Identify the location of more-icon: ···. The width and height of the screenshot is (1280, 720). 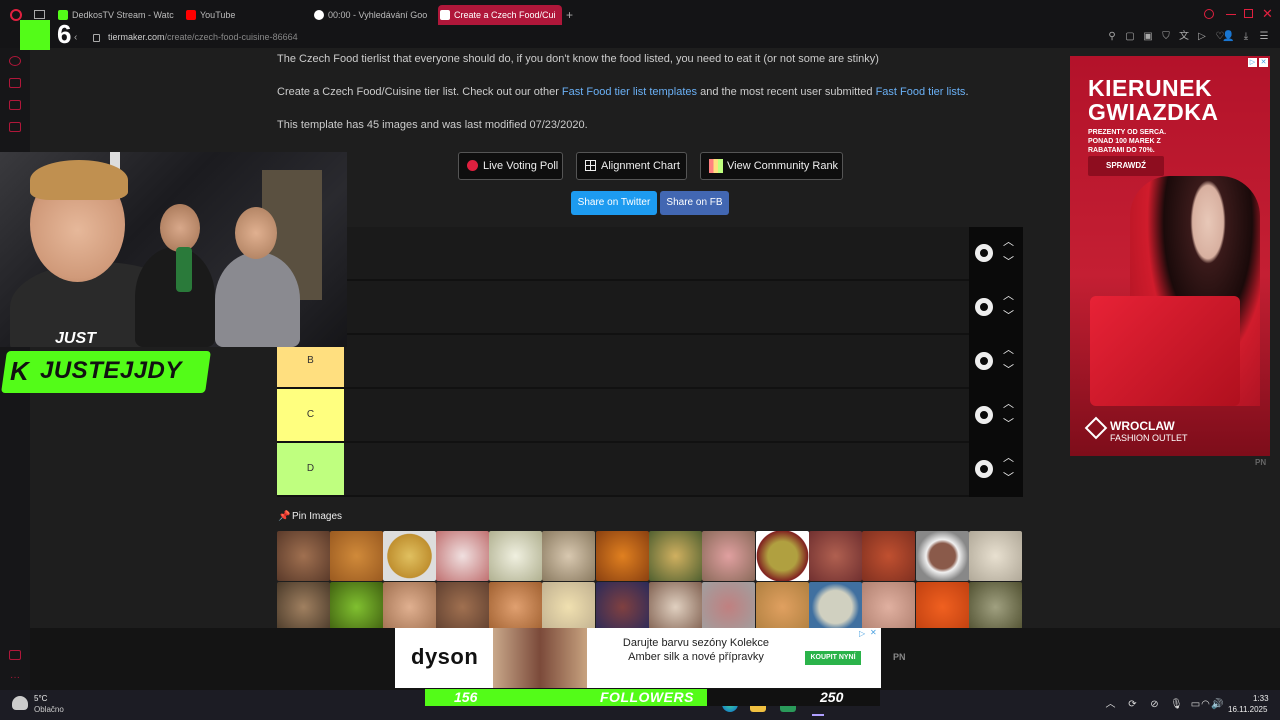
(15, 677).